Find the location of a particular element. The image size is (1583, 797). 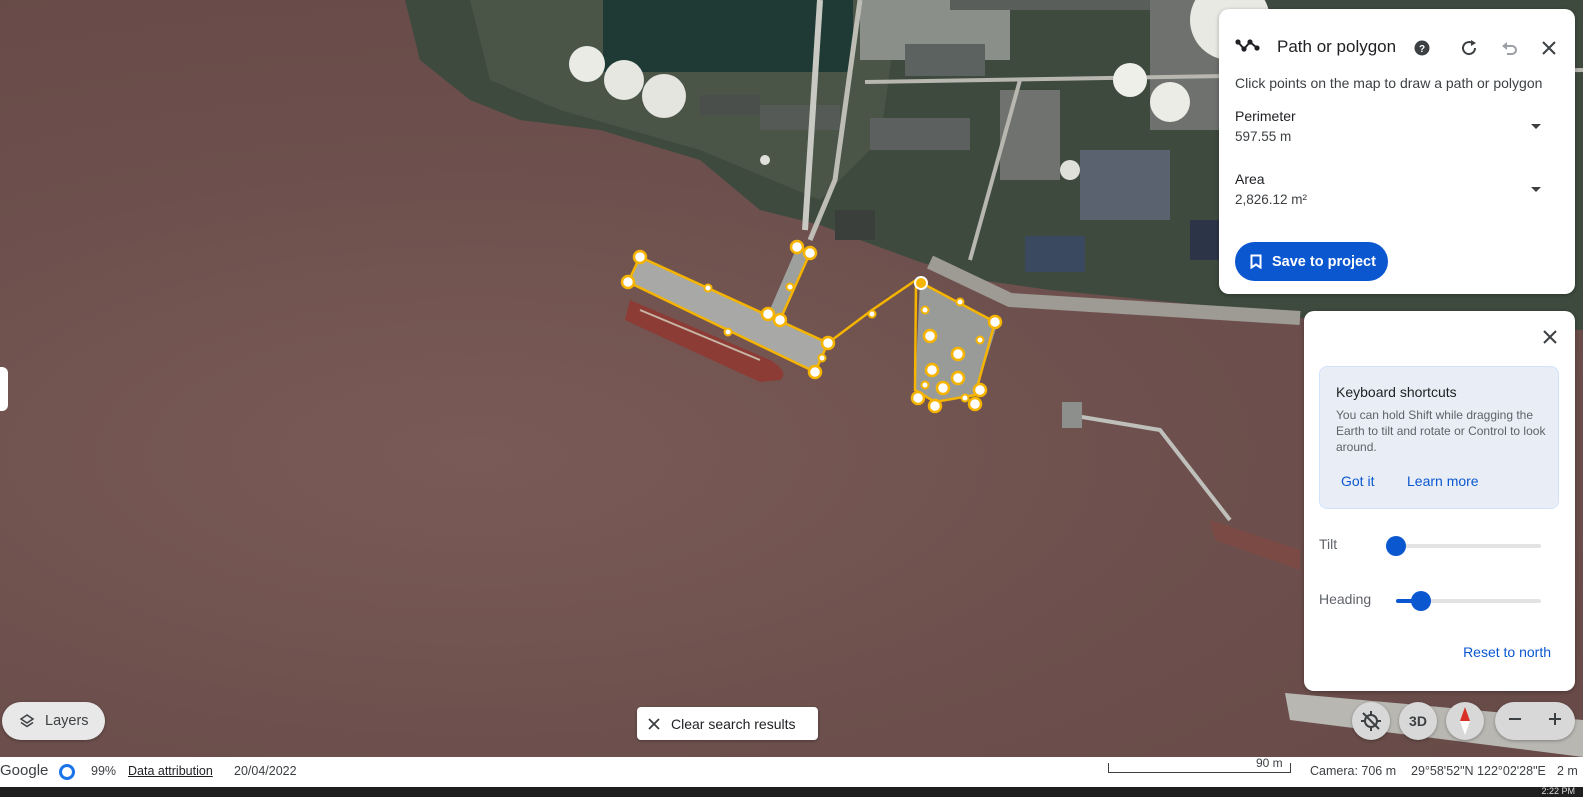

undo-icon is located at coordinates (1509, 48).